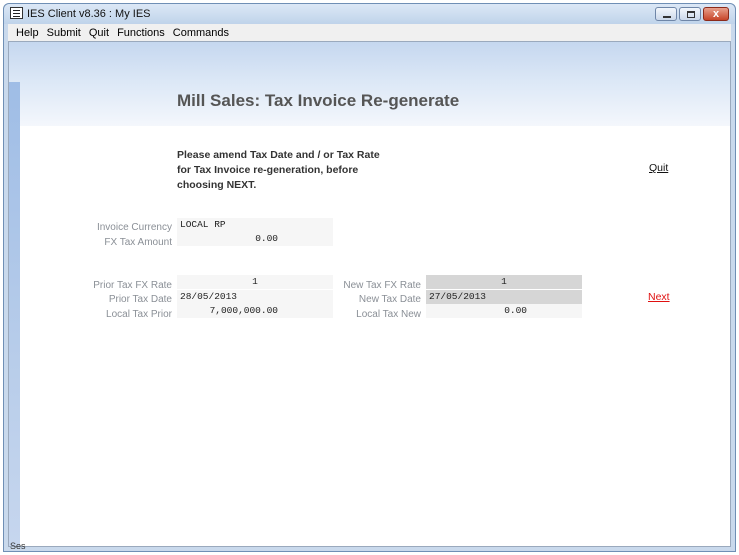  Describe the element at coordinates (17, 316) in the screenshot. I see `side-strip: Ses E` at that location.